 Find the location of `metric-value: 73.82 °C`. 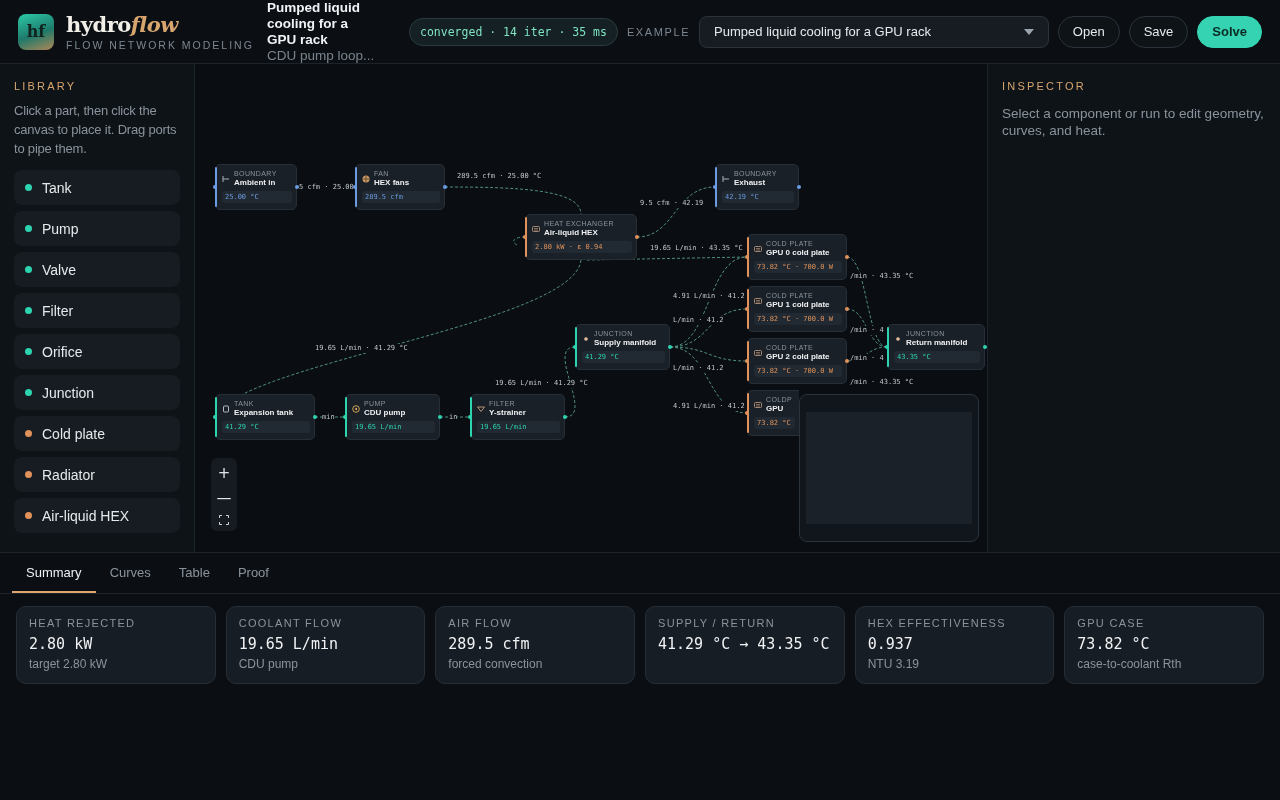

metric-value: 73.82 °C is located at coordinates (1114, 644).